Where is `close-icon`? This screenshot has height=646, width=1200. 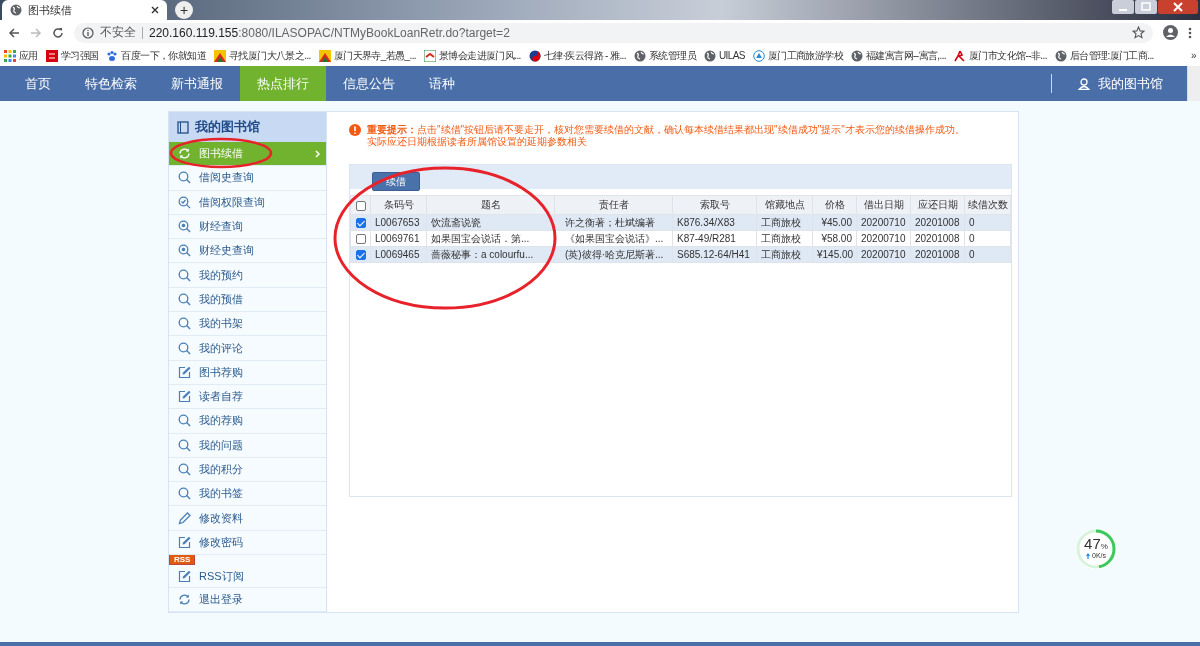
close-icon is located at coordinates (155, 10).